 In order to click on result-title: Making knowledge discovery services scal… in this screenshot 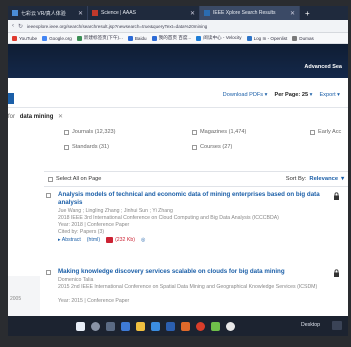, I will do `click(190, 272)`.